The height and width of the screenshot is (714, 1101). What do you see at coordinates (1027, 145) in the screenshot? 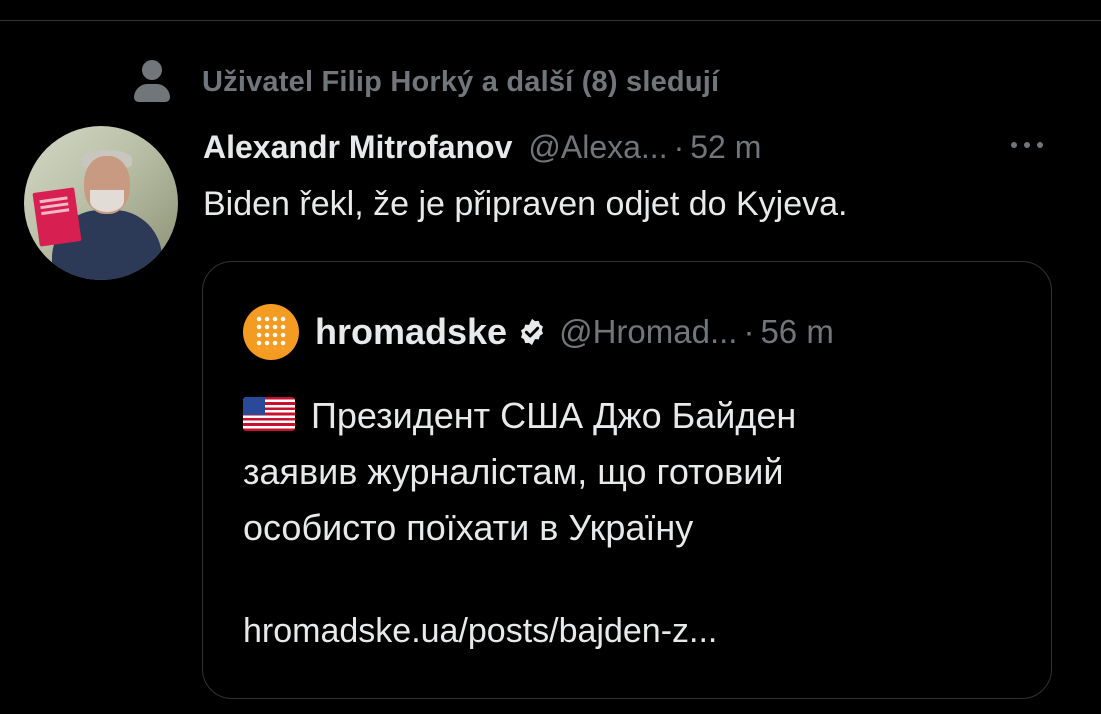
I see `more-icon` at bounding box center [1027, 145].